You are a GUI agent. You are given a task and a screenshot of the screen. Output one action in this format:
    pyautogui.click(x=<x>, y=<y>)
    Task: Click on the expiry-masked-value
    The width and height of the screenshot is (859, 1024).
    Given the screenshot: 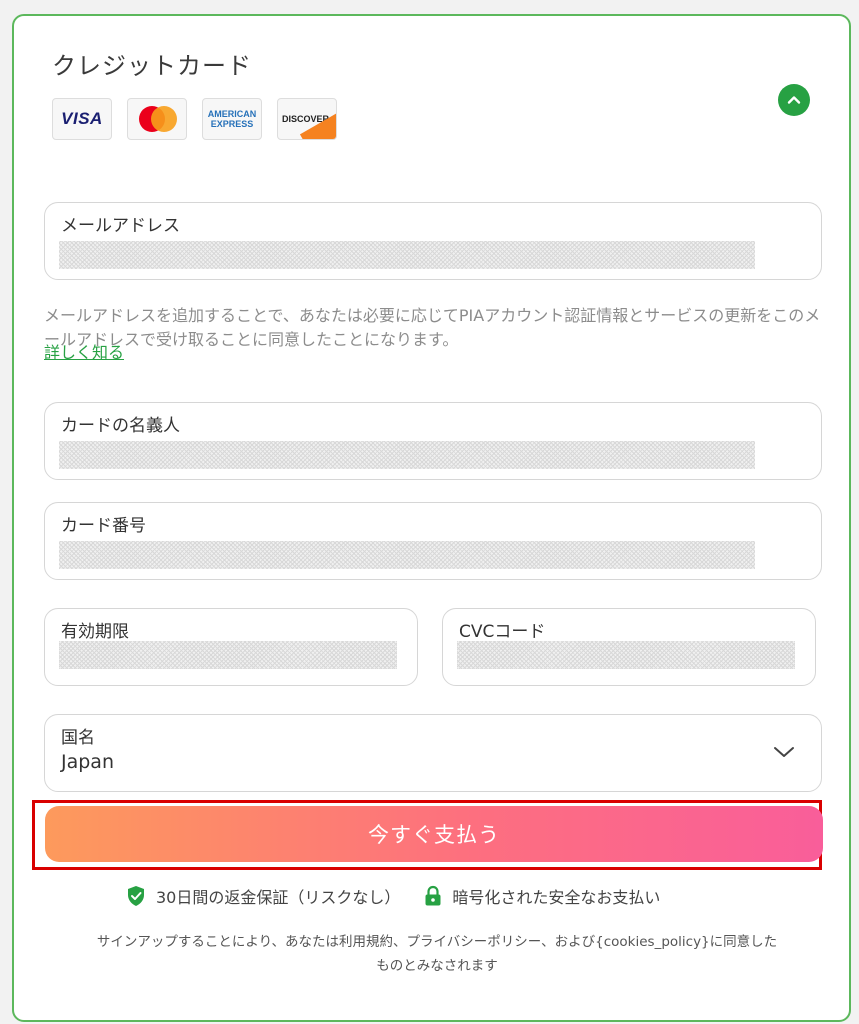 What is the action you would take?
    pyautogui.click(x=228, y=655)
    